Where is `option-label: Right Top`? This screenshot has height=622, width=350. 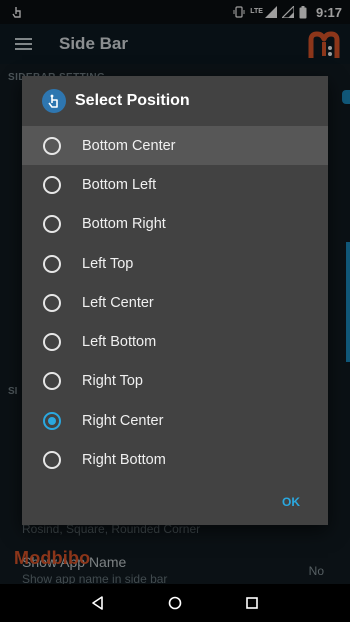
option-label: Right Top is located at coordinates (112, 381).